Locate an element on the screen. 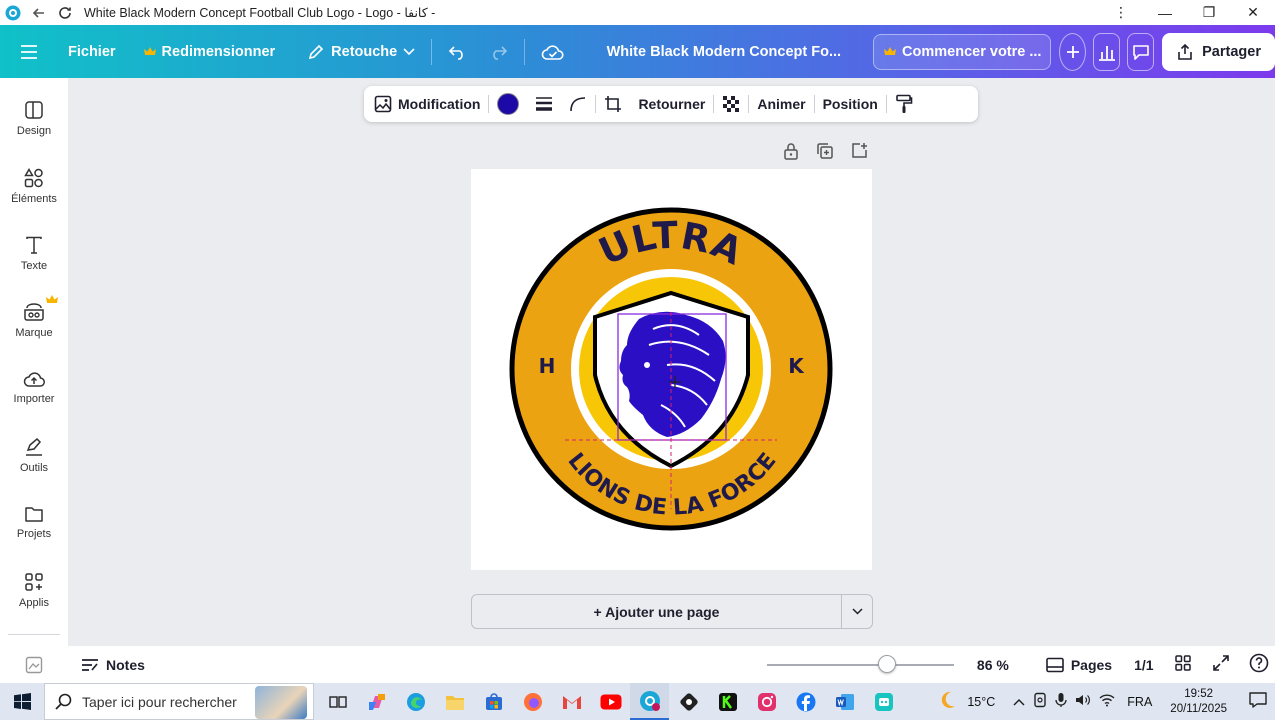  search-placeholder: Taper ici pour rechercher is located at coordinates (159, 701).